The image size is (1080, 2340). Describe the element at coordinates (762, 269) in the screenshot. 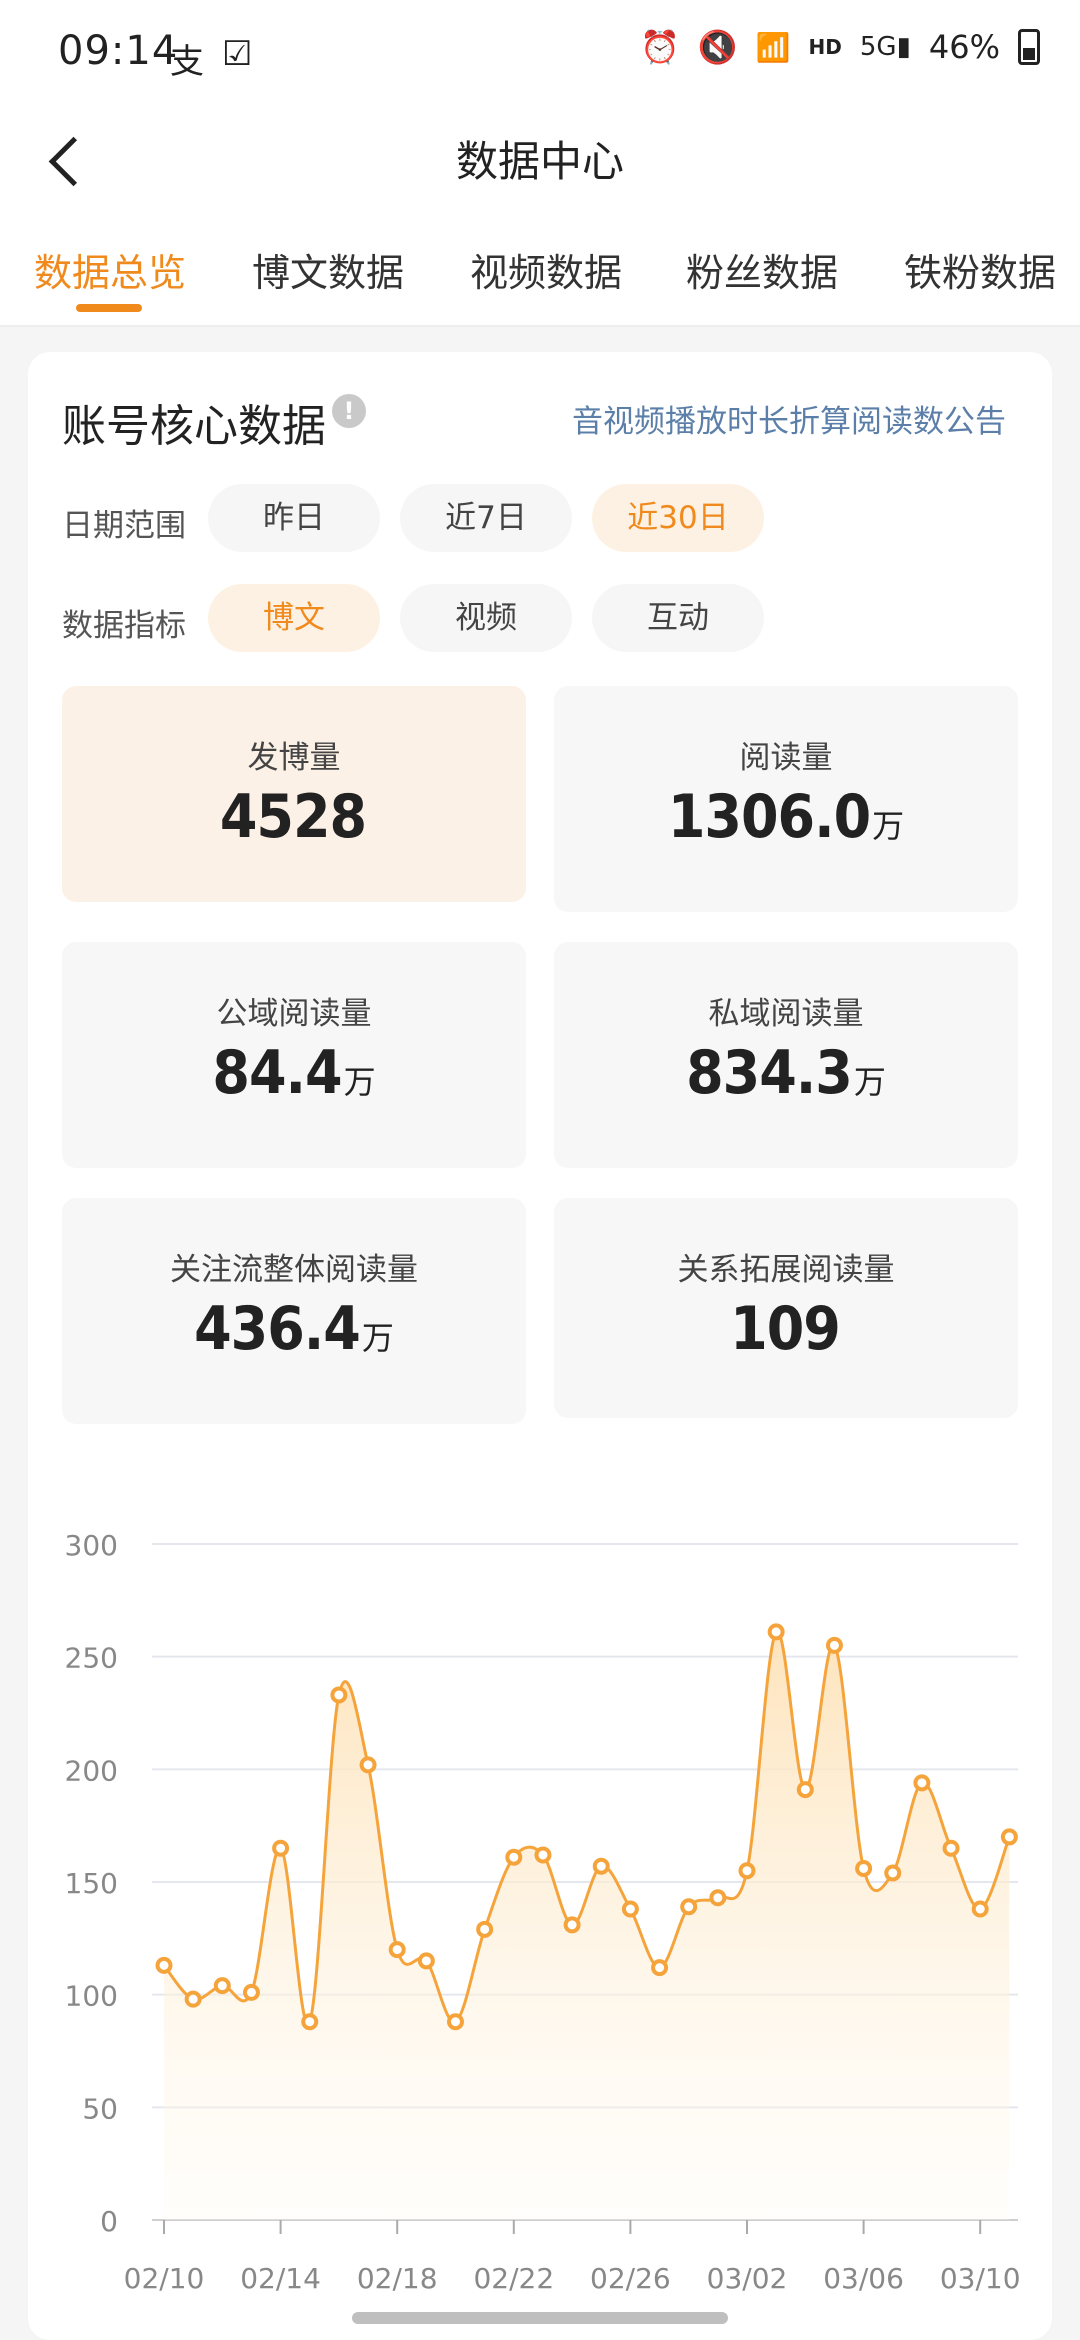

I see `tab-fans-data: 粉丝数据` at that location.